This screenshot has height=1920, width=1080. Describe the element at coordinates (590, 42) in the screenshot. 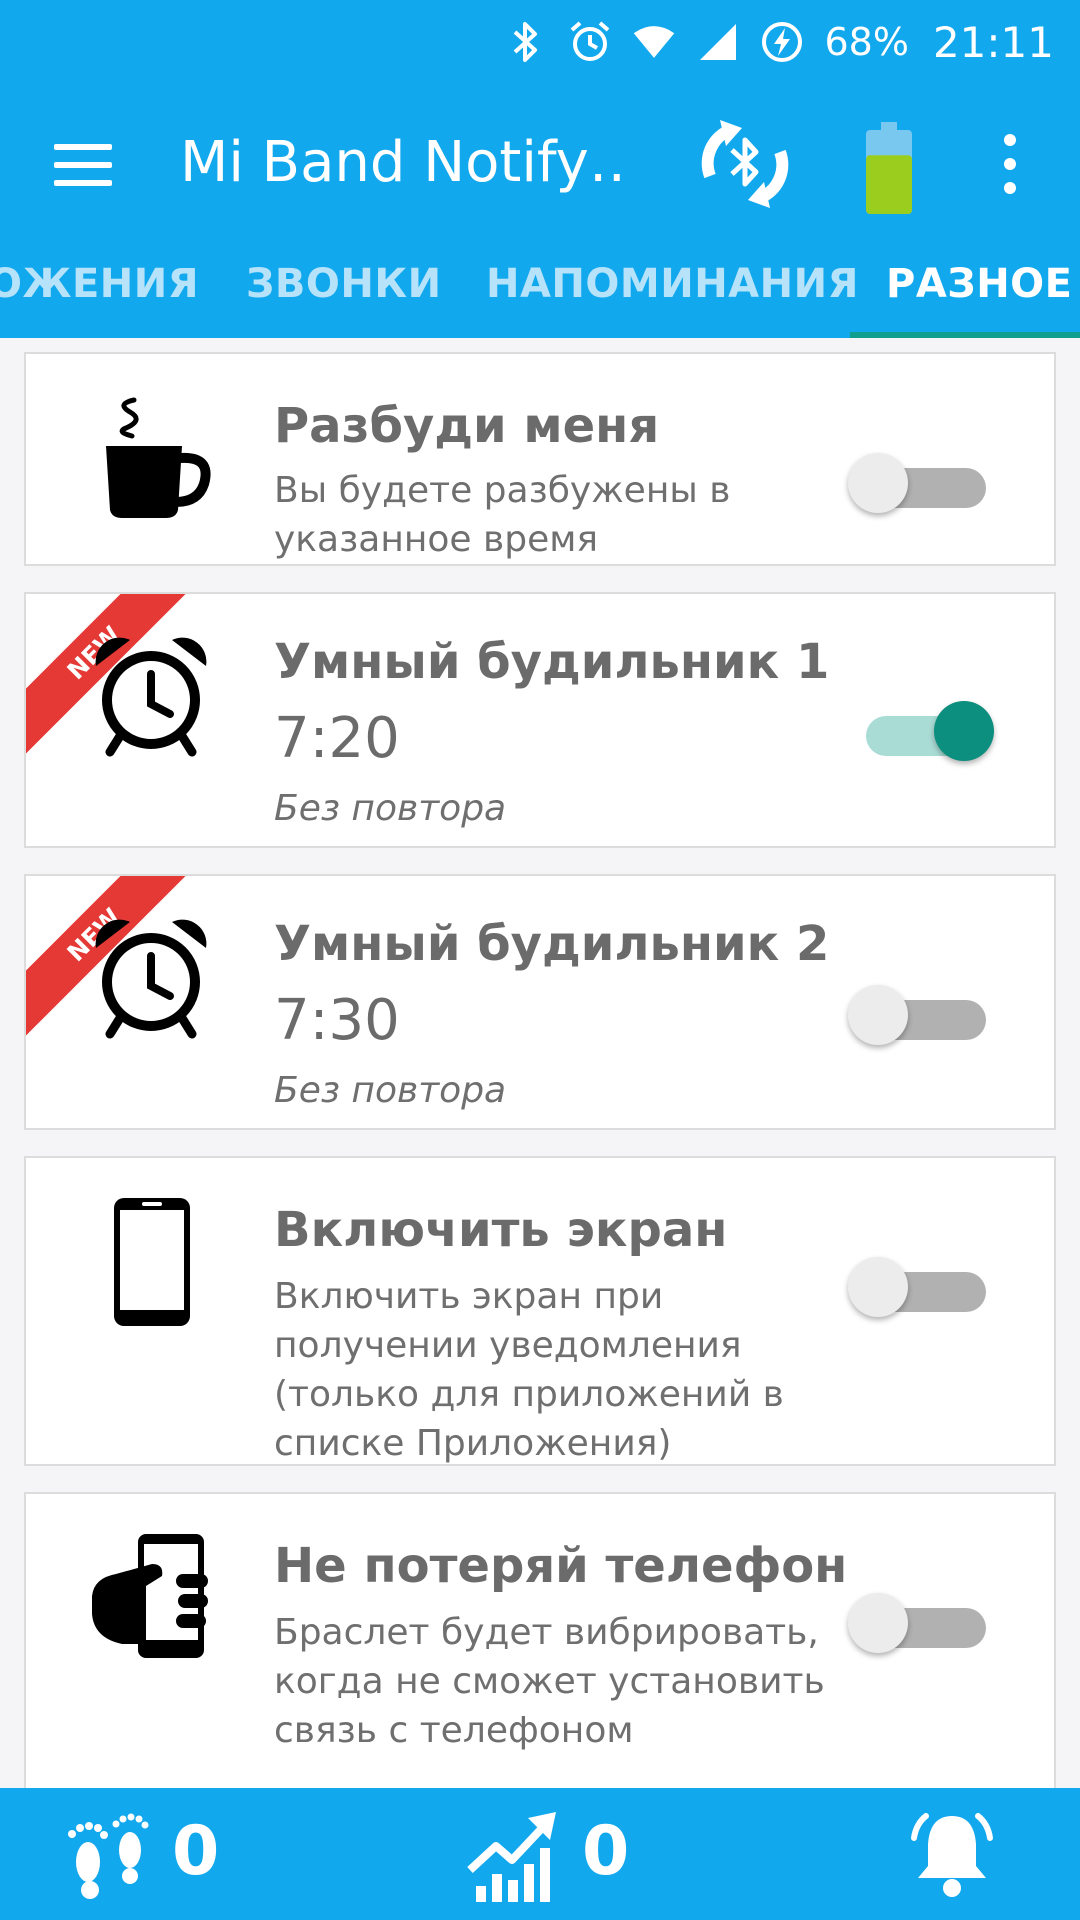

I see `alarm-icon` at that location.